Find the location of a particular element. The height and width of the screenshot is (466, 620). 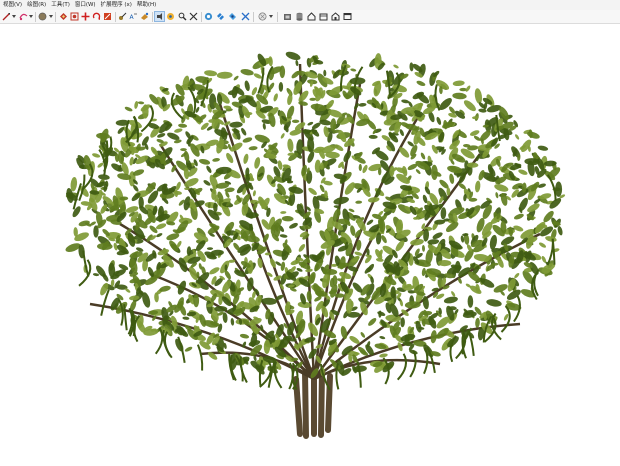

svg-text: A is located at coordinates (132, 17).